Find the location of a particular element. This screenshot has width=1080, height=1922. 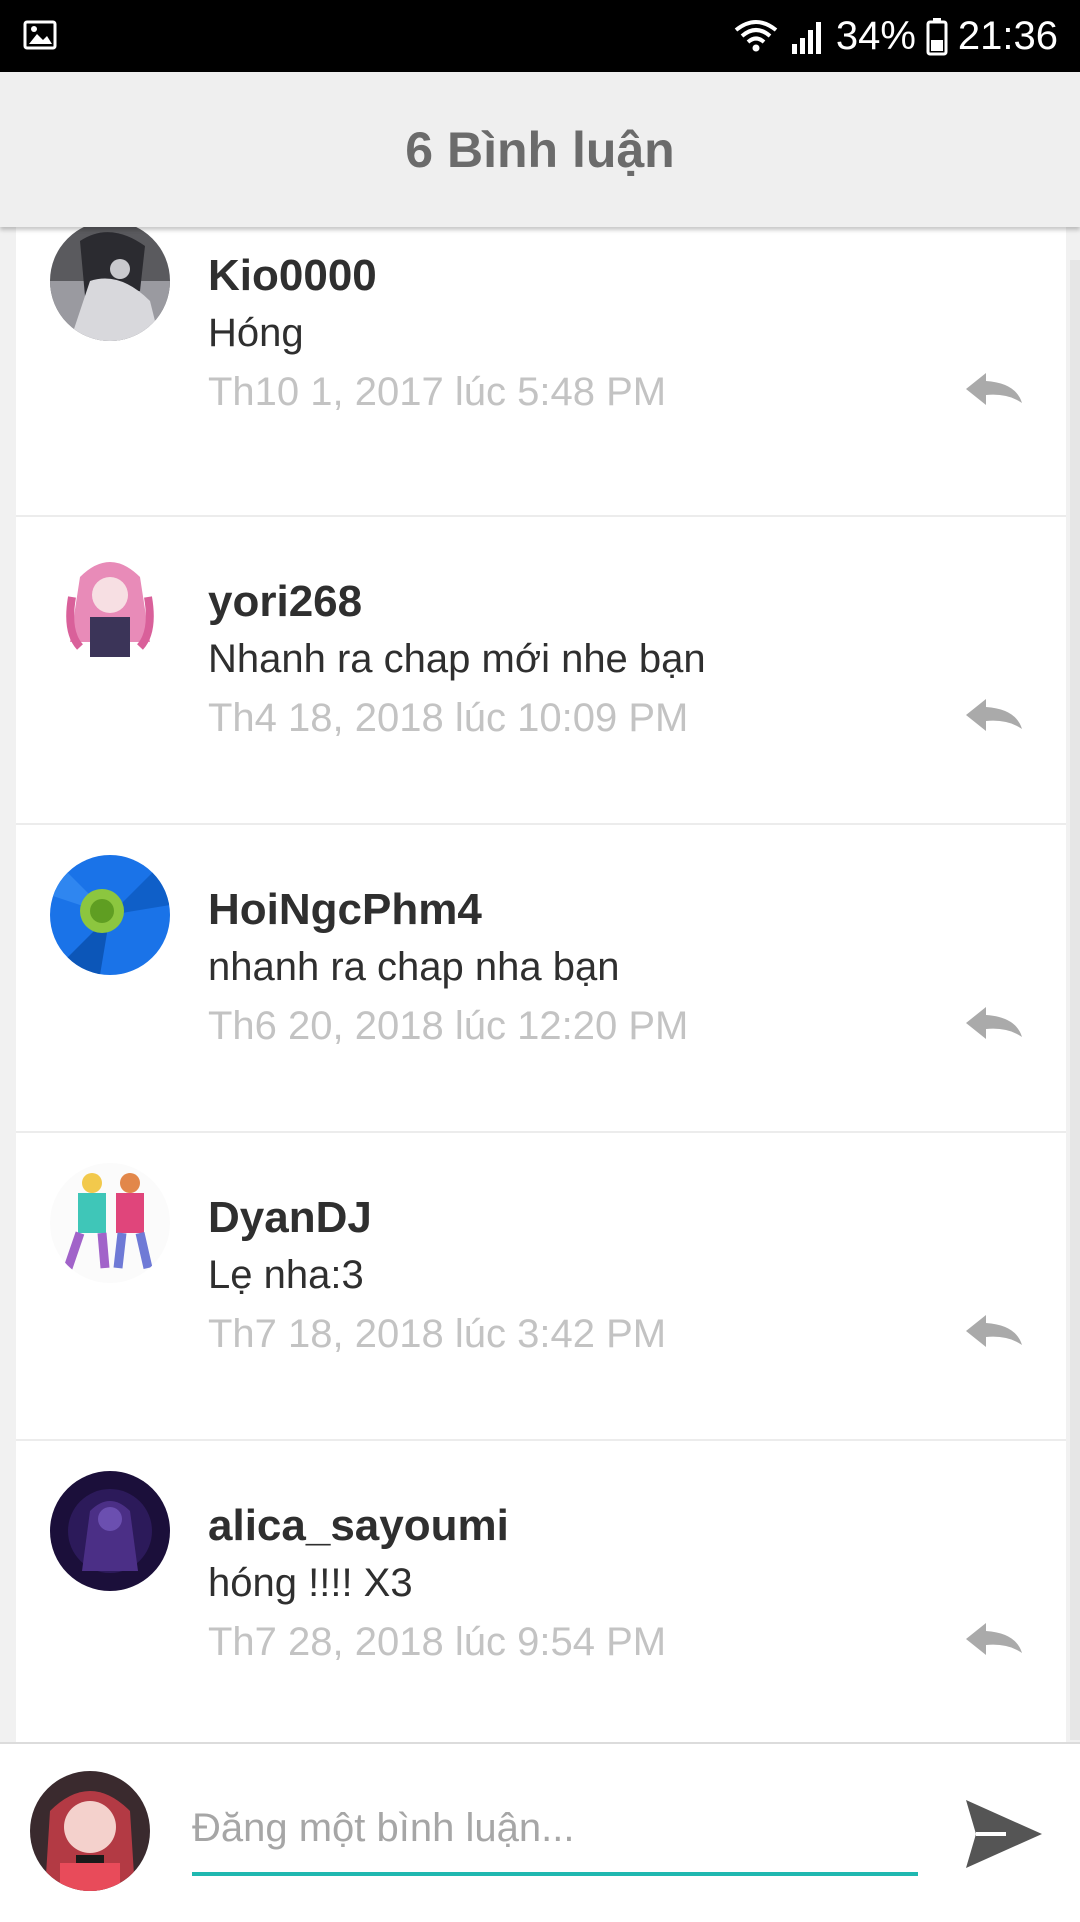

battery-percent: 34% is located at coordinates (875, 35).